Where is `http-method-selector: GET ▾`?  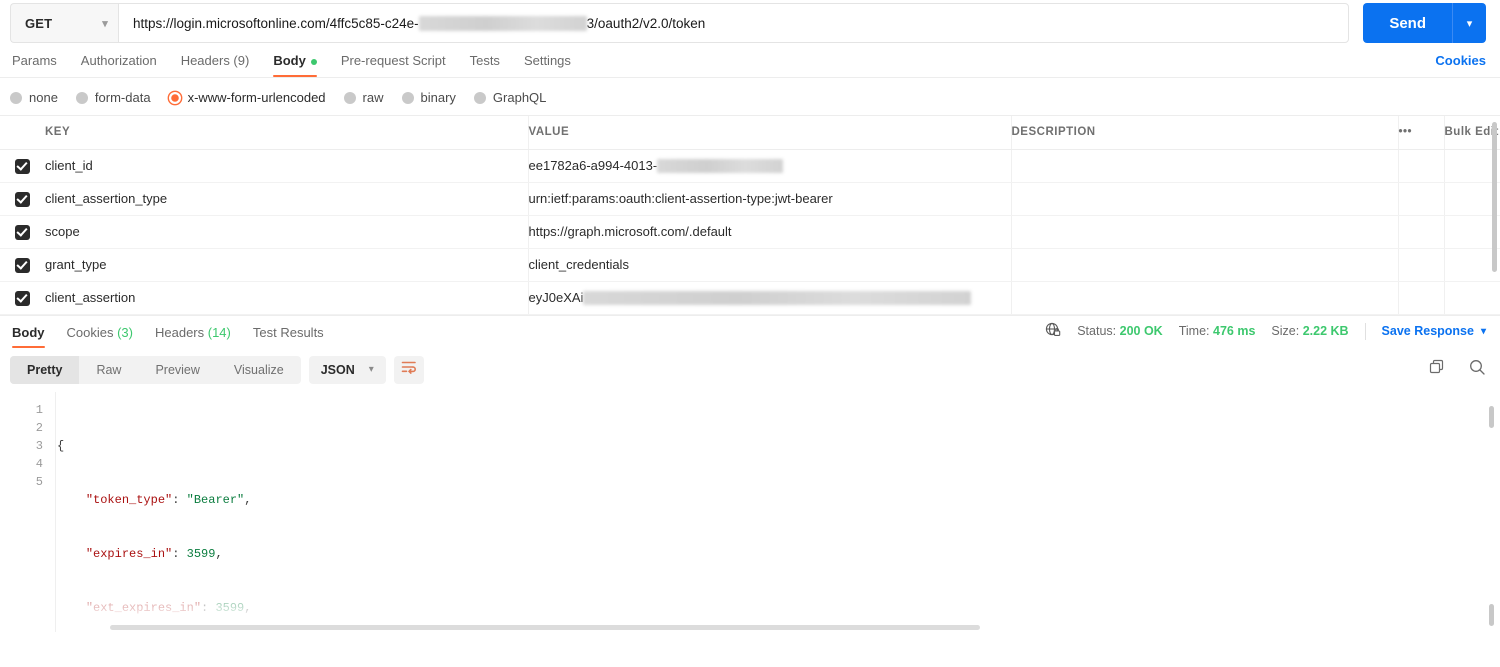
http-method-selector: GET ▾ is located at coordinates (64, 23).